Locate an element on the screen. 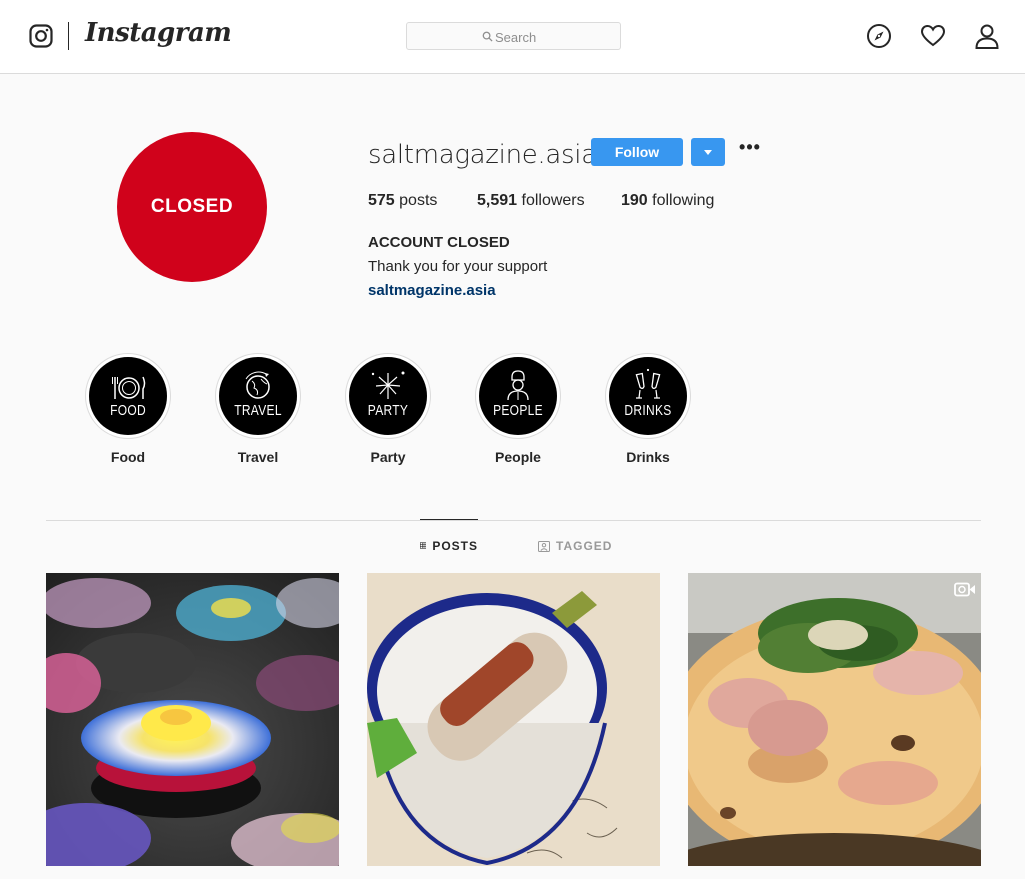 Image resolution: width=1025 pixels, height=879 pixels. champagne-glasses-icon is located at coordinates (648, 383).